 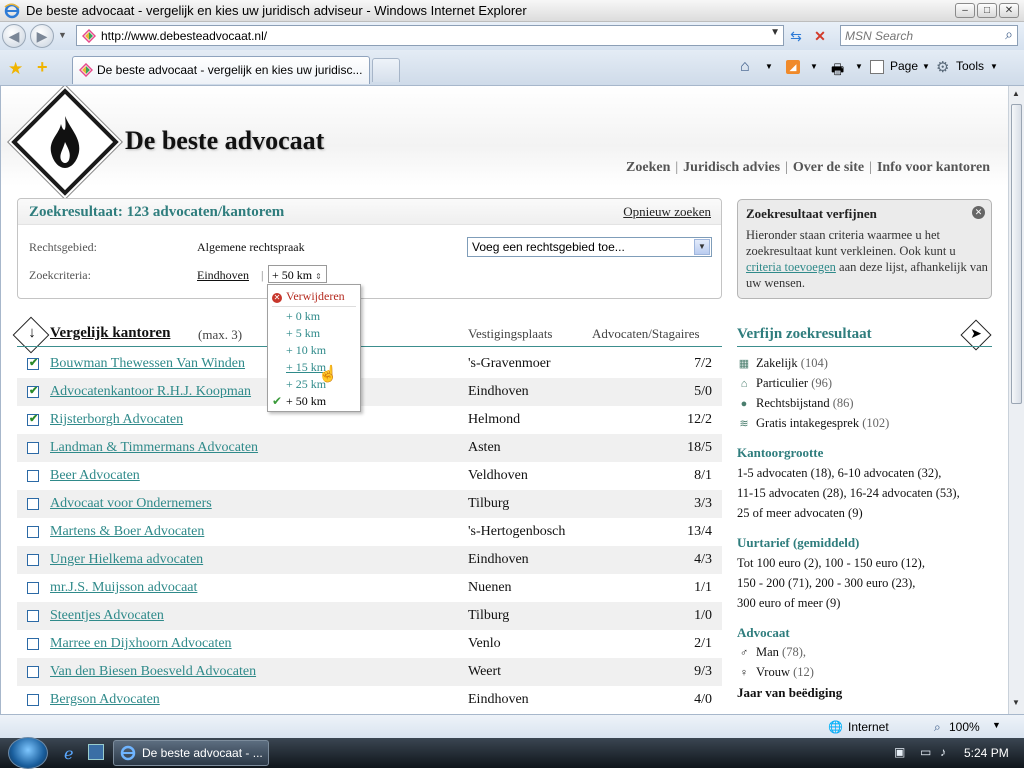 What do you see at coordinates (943, 752) in the screenshot?
I see `volume-icon: ♪` at bounding box center [943, 752].